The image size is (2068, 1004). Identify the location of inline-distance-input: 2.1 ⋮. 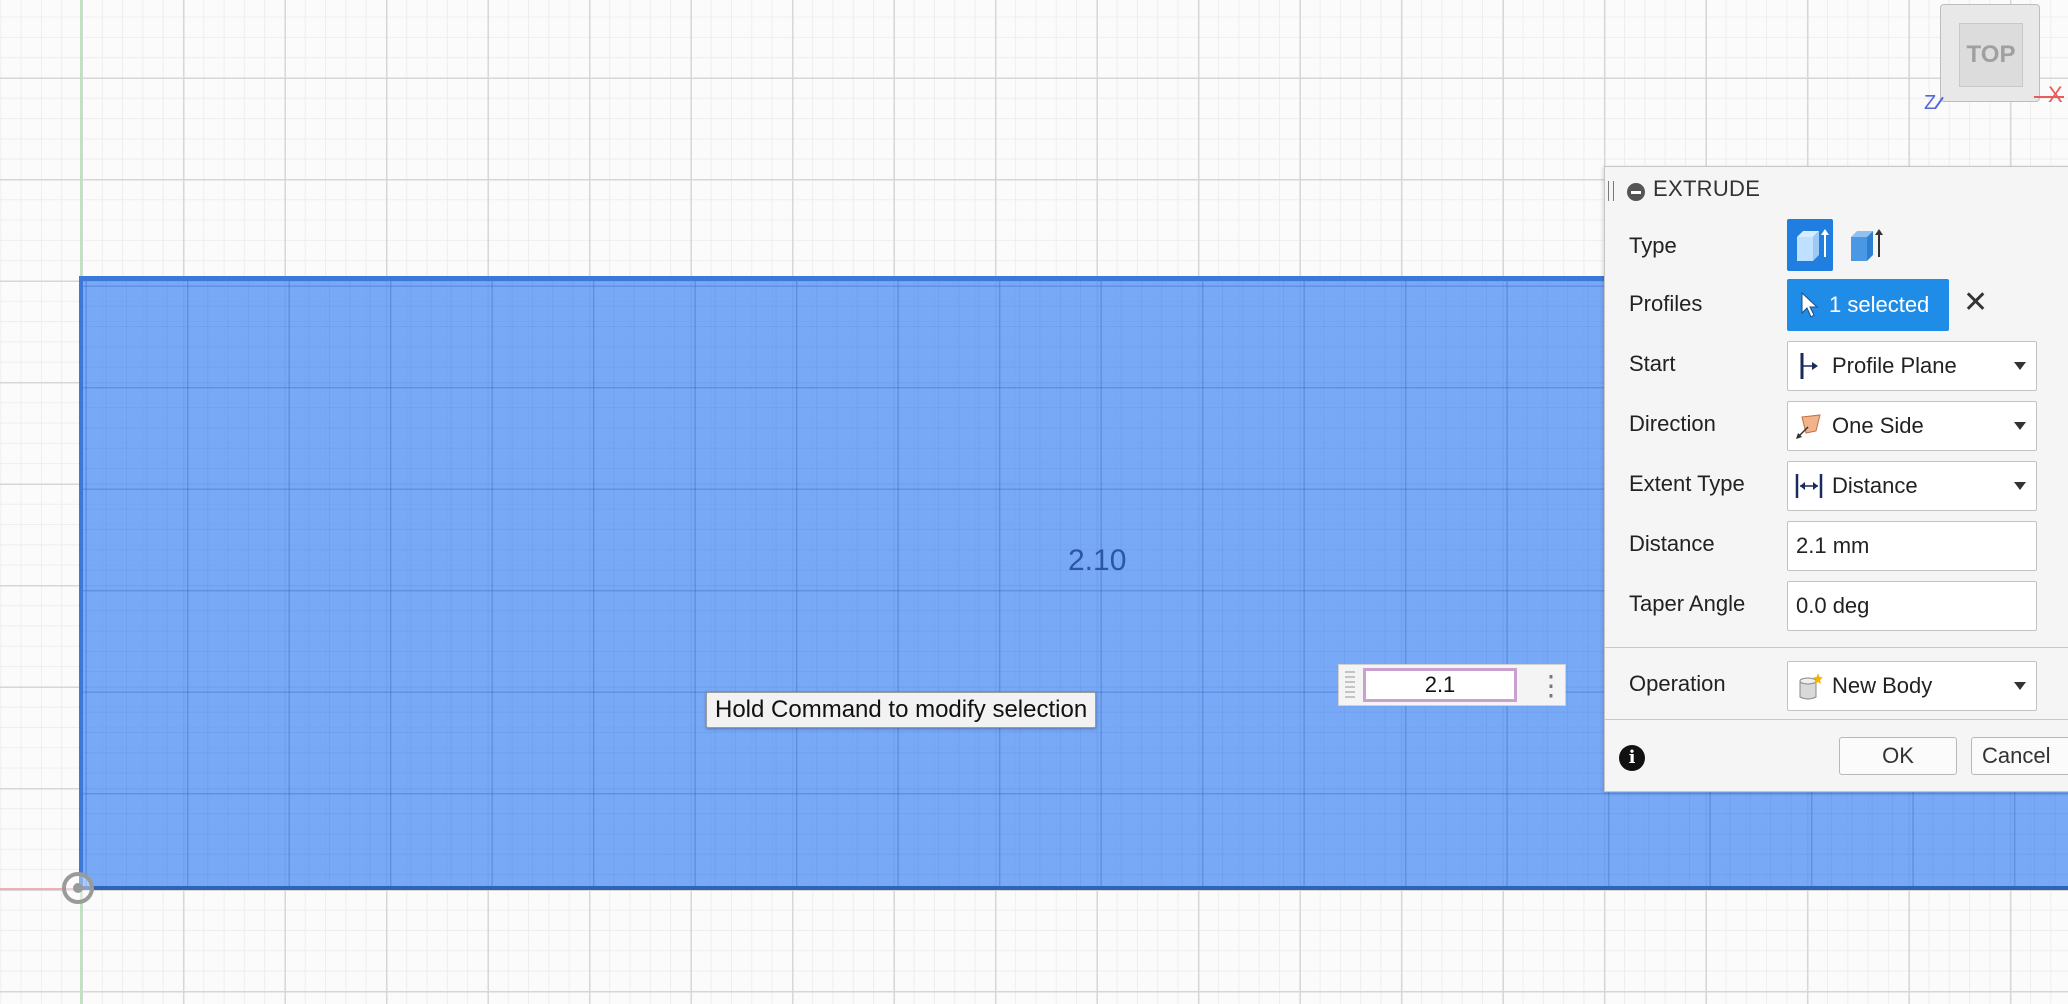
(1452, 685).